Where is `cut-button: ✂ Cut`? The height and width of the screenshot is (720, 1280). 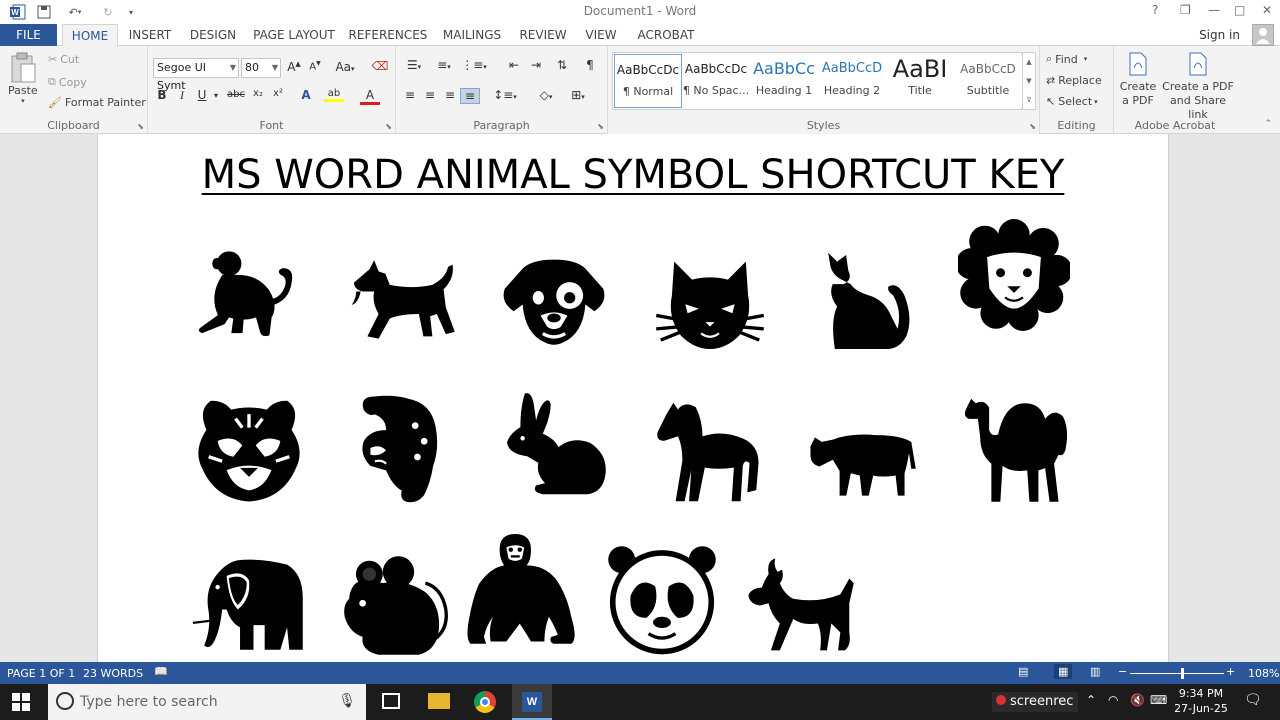
cut-button: ✂ Cut is located at coordinates (63, 59).